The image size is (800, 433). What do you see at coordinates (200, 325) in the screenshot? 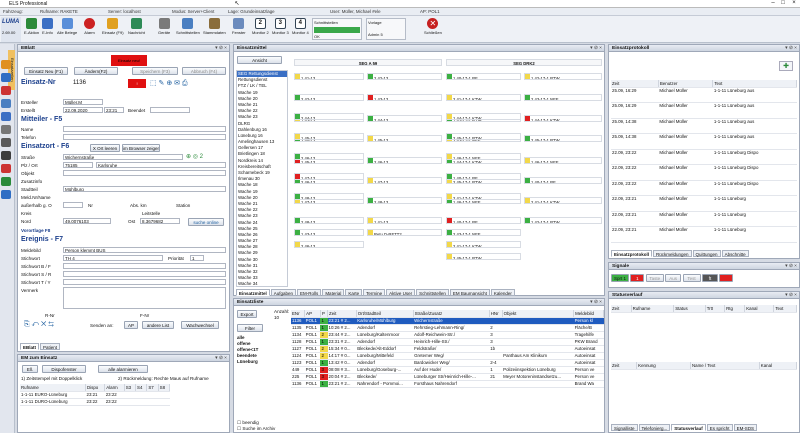
I see `wachwechsel-button: Wachwechsel` at bounding box center [200, 325].